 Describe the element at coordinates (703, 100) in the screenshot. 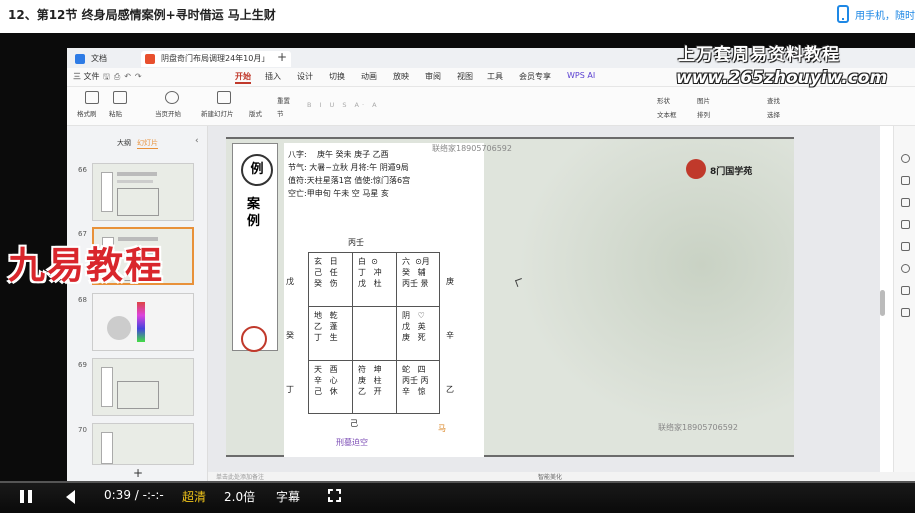

I see `picture-button: 图片` at that location.